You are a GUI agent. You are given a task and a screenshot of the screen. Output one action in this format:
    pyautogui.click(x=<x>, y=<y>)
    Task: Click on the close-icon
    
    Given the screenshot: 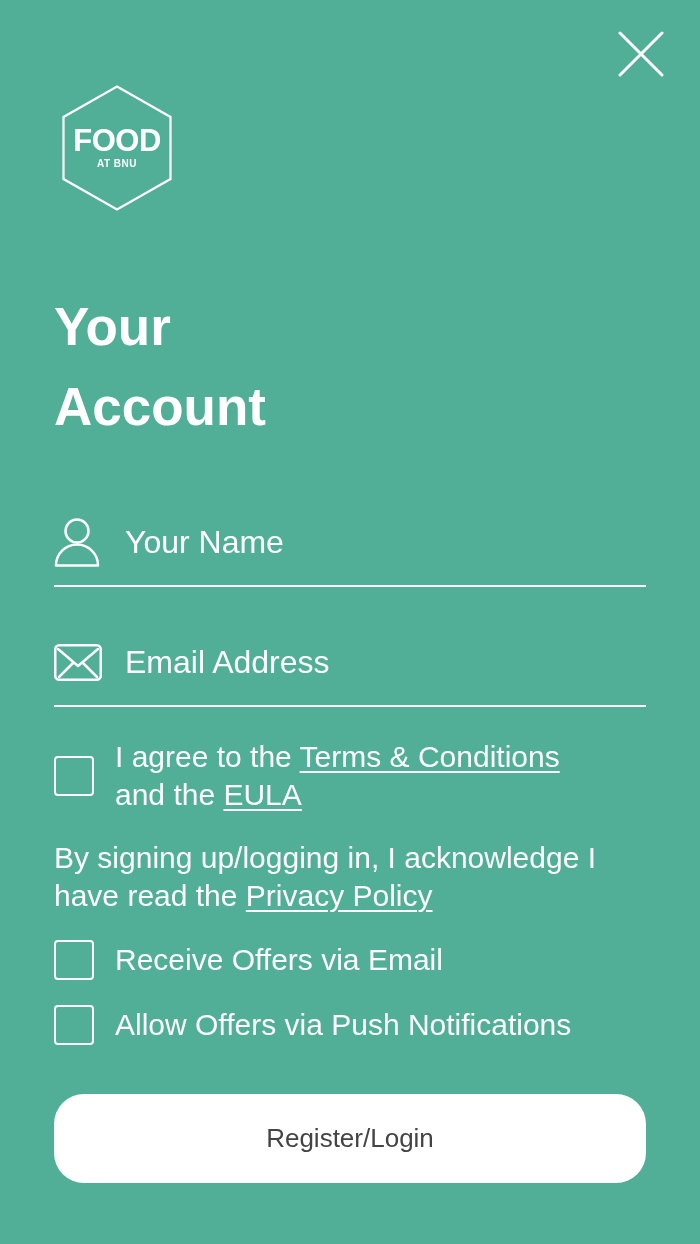 What is the action you would take?
    pyautogui.click(x=641, y=54)
    